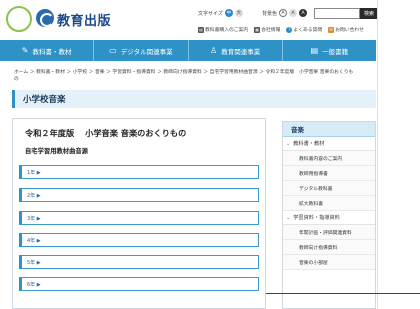 Image resolution: width=420 pixels, height=309 pixels. Describe the element at coordinates (329, 129) in the screenshot. I see `sidebar-heading: 音楽` at that location.